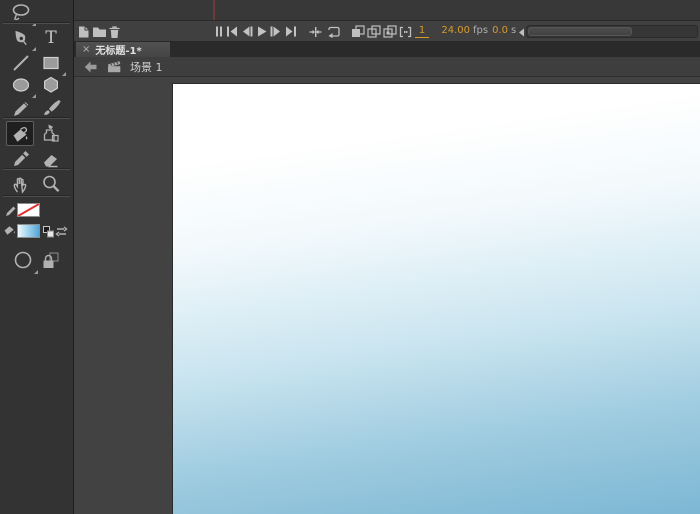  I want to click on gap-size-option, so click(25, 262).